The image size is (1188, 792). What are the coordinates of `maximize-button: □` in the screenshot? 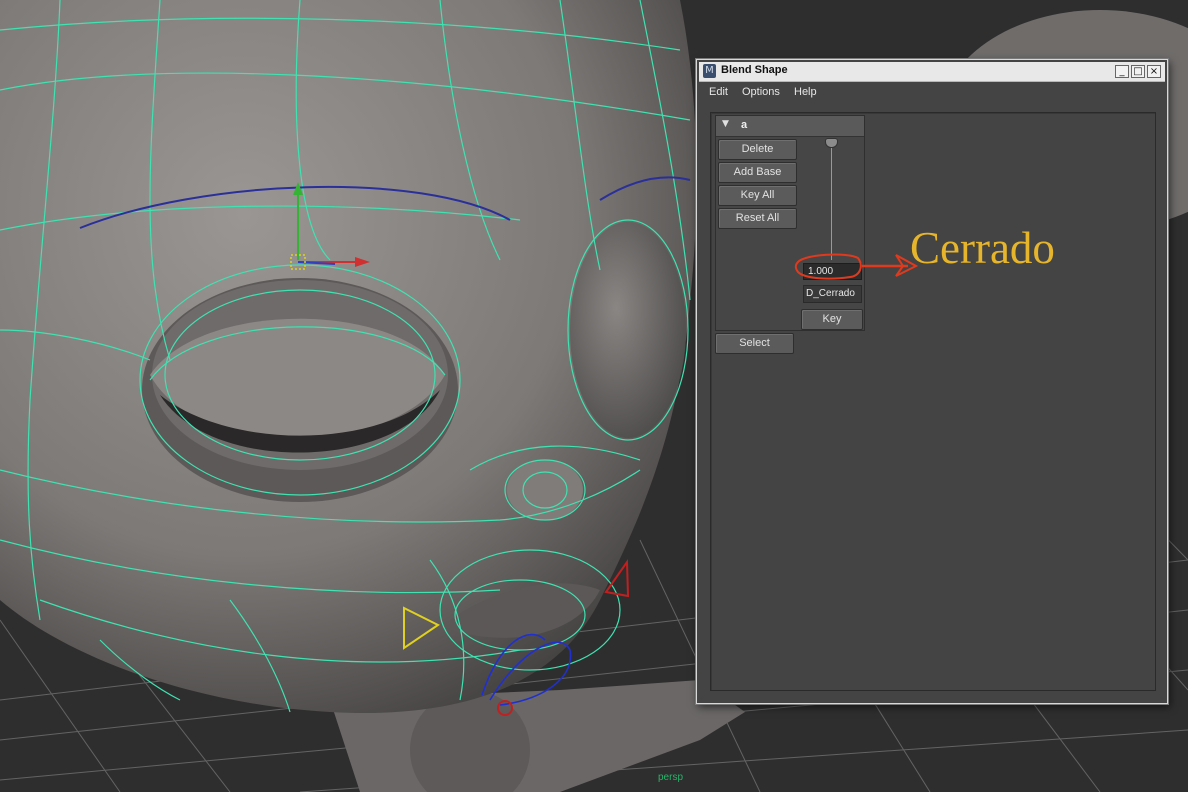 It's located at (1138, 71).